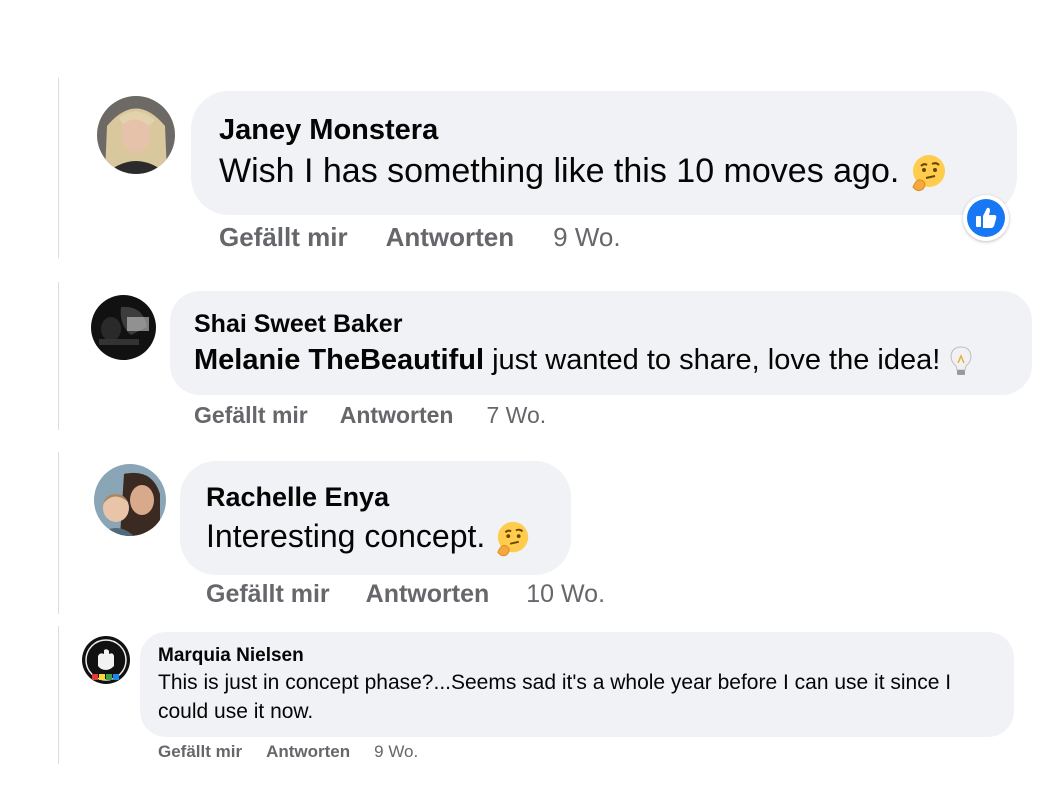  What do you see at coordinates (236, 711) in the screenshot?
I see `comment-text-line: could use it now.` at bounding box center [236, 711].